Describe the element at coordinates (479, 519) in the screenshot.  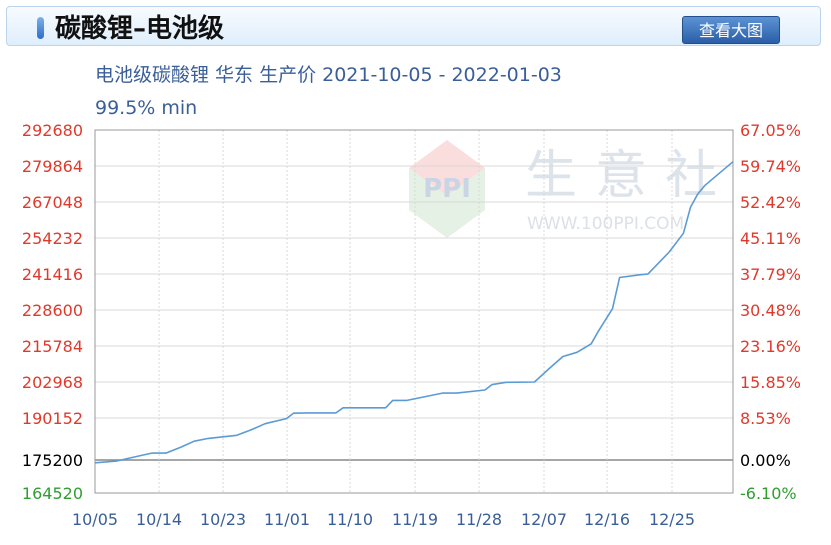
I see `x-tick-label: 11/28` at that location.